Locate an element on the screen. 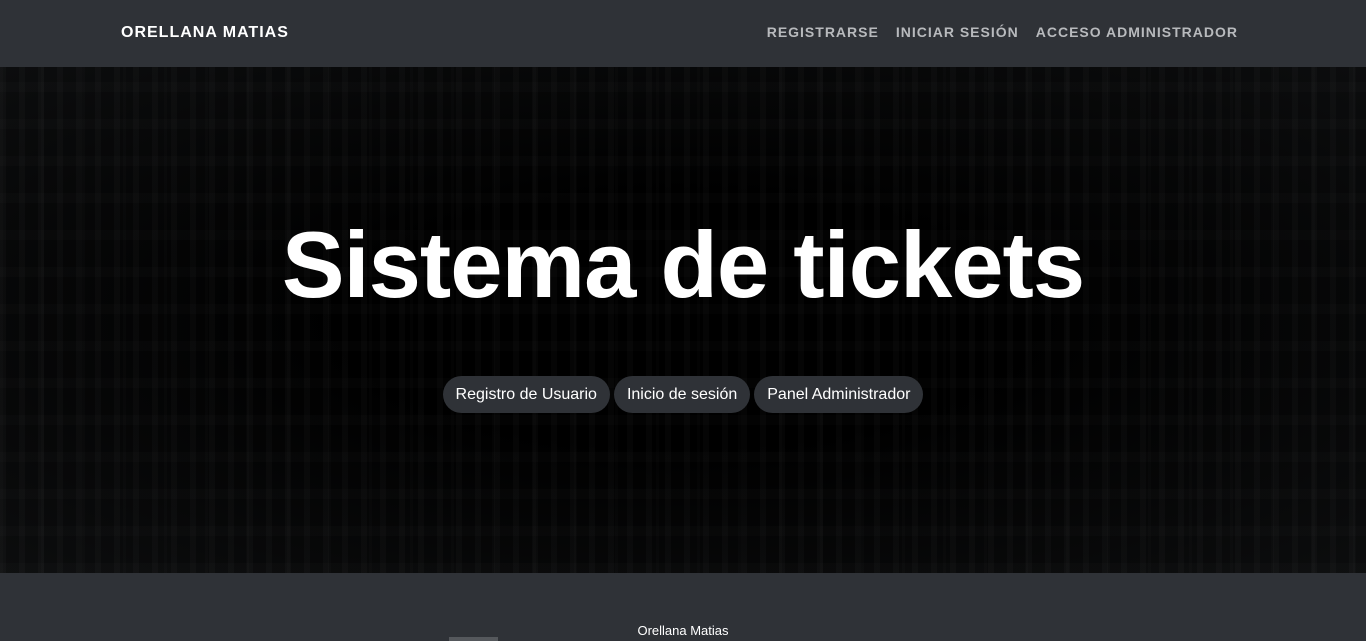 The width and height of the screenshot is (1366, 641). hero-title: Sistema de tickets is located at coordinates (683, 264).